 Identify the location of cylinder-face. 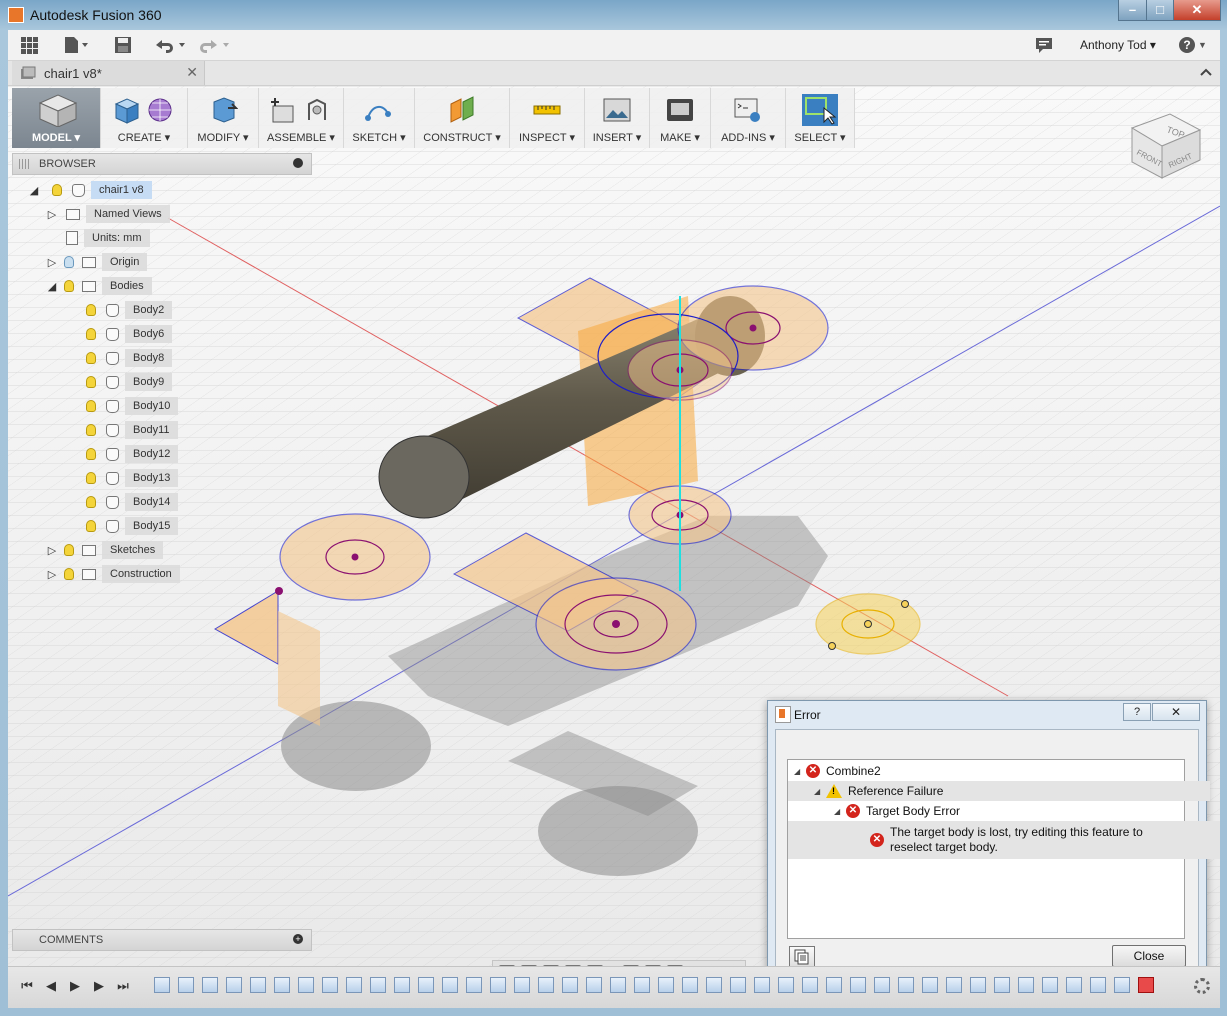
(424, 477).